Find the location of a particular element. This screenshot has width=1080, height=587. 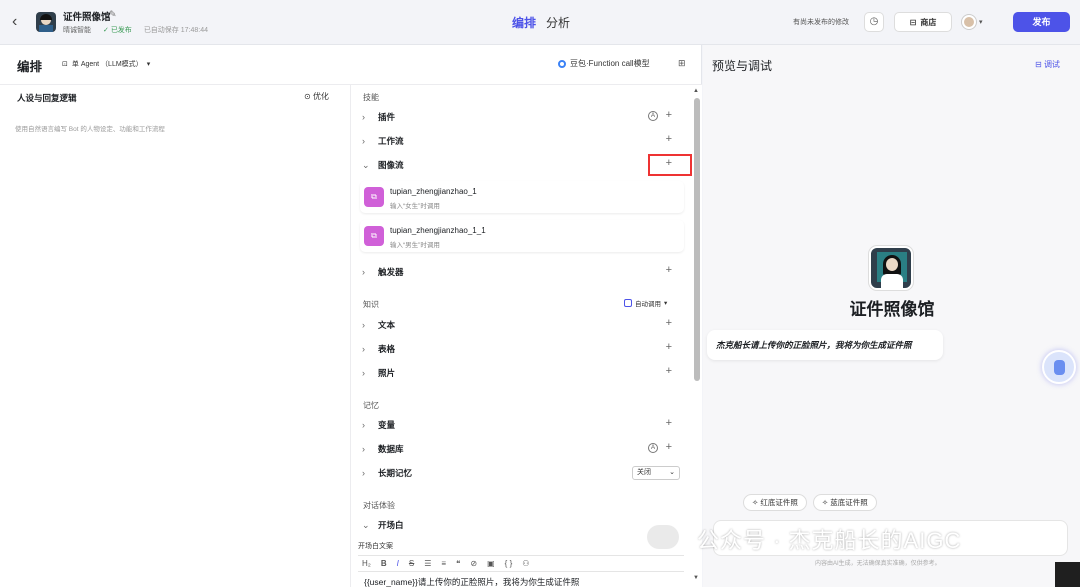

persona-title: 人设与回复逻辑 is located at coordinates (47, 98).